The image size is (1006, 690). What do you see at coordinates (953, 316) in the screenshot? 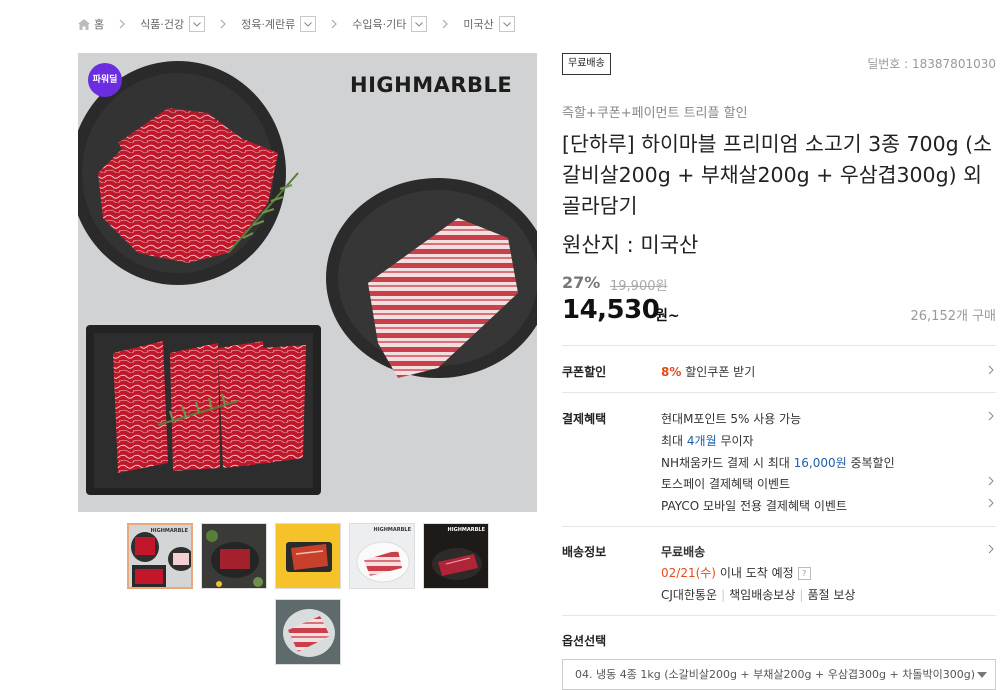
I see `sold-count: 26,152개 구매` at bounding box center [953, 316].